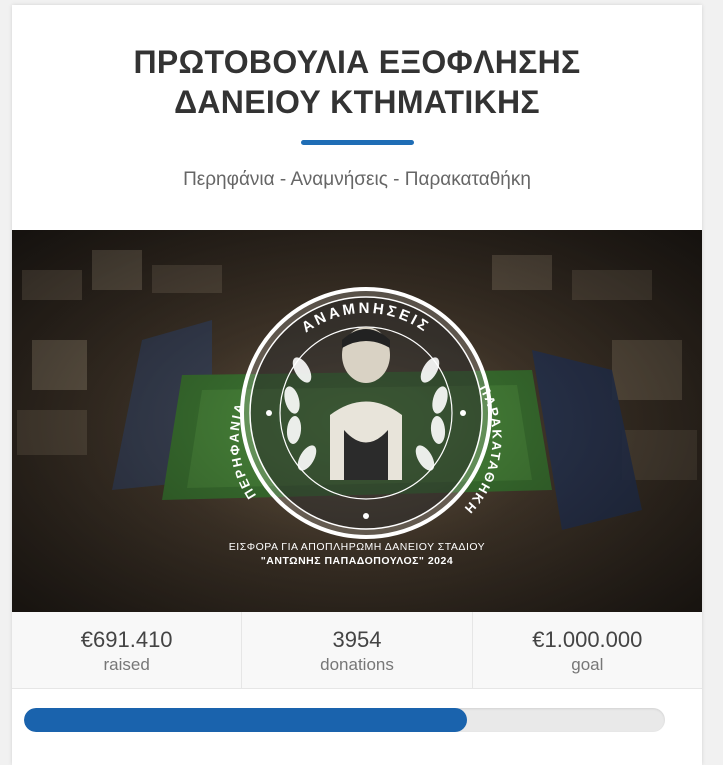 This screenshot has height=765, width=723. I want to click on hero-caption-line-2: "ΑΝΤΩΝΗΣ ΠΑΠΑΔΟΠΟΥΛΟΣ" 2024, so click(357, 561).